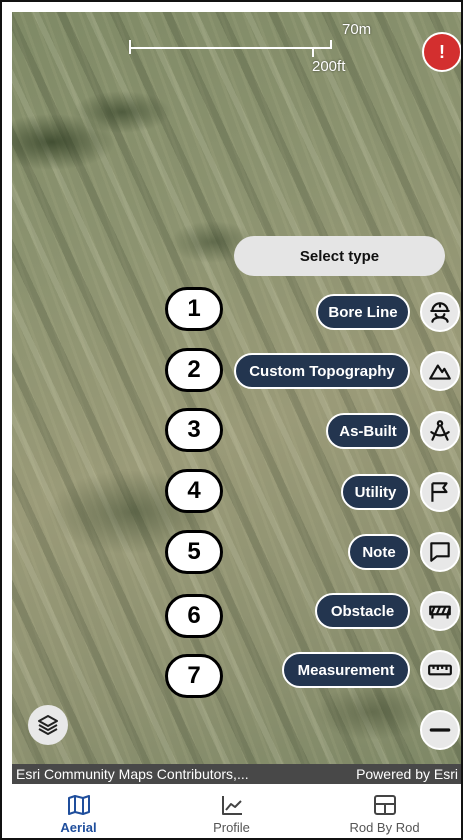 The image size is (463, 840). What do you see at coordinates (322, 371) in the screenshot?
I see `custom-topography-button: Custom Topography` at bounding box center [322, 371].